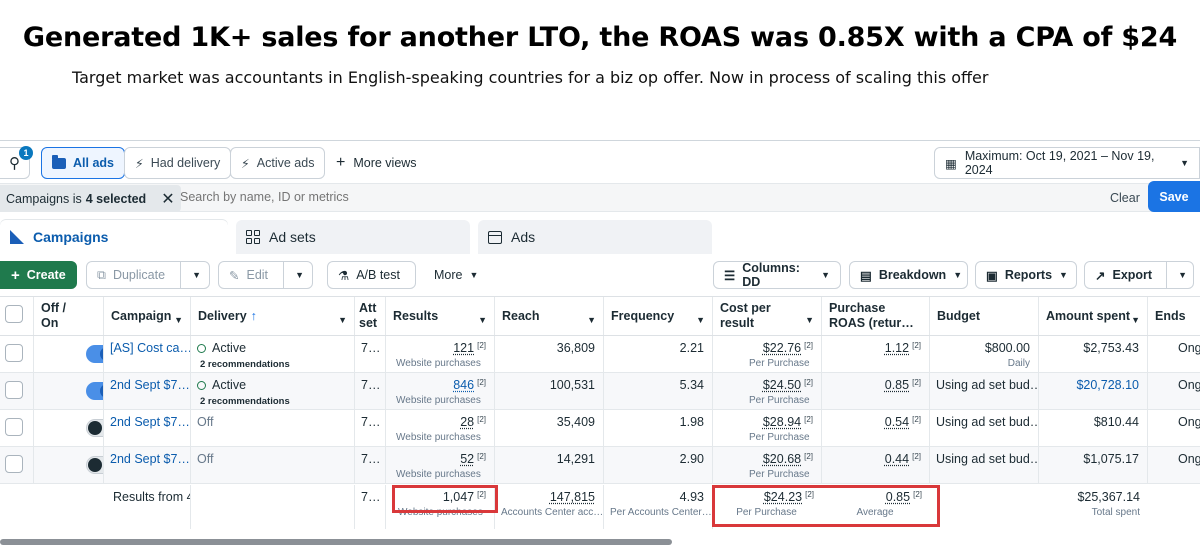 This screenshot has width=1200, height=554. I want to click on date-range-picker: ▦ Maximum: Oct 19, 2021 – Nov 19, 2024 ▼, so click(1067, 163).